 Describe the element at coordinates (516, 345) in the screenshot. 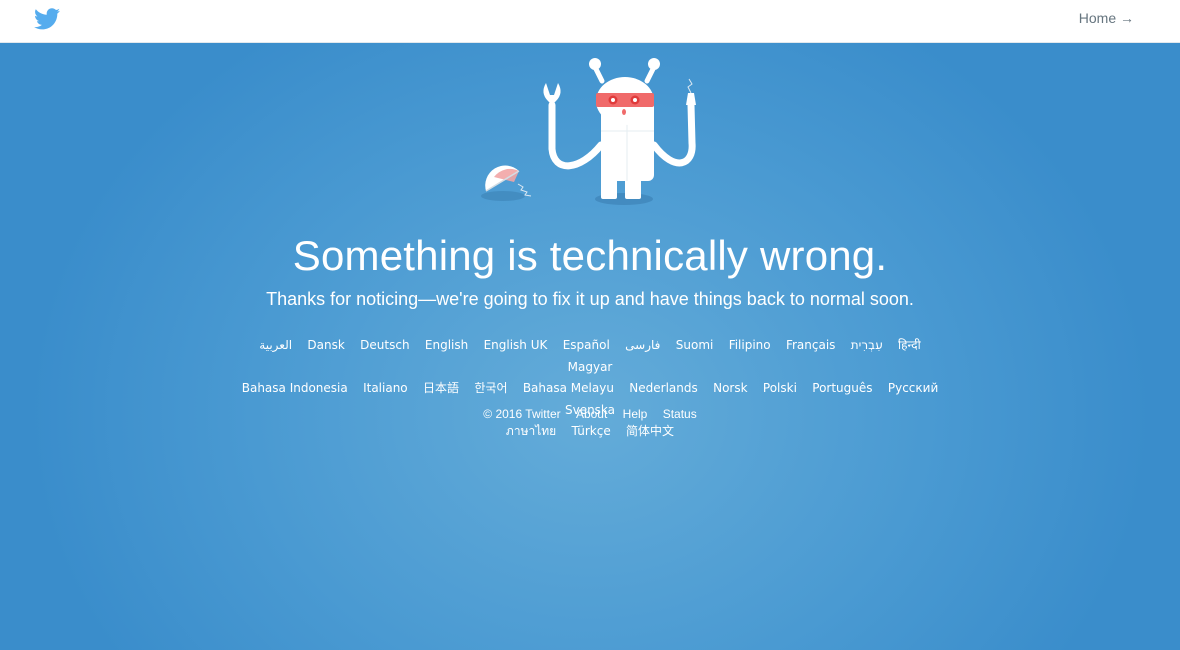

I see `lang-link-en-gb: English UK` at that location.